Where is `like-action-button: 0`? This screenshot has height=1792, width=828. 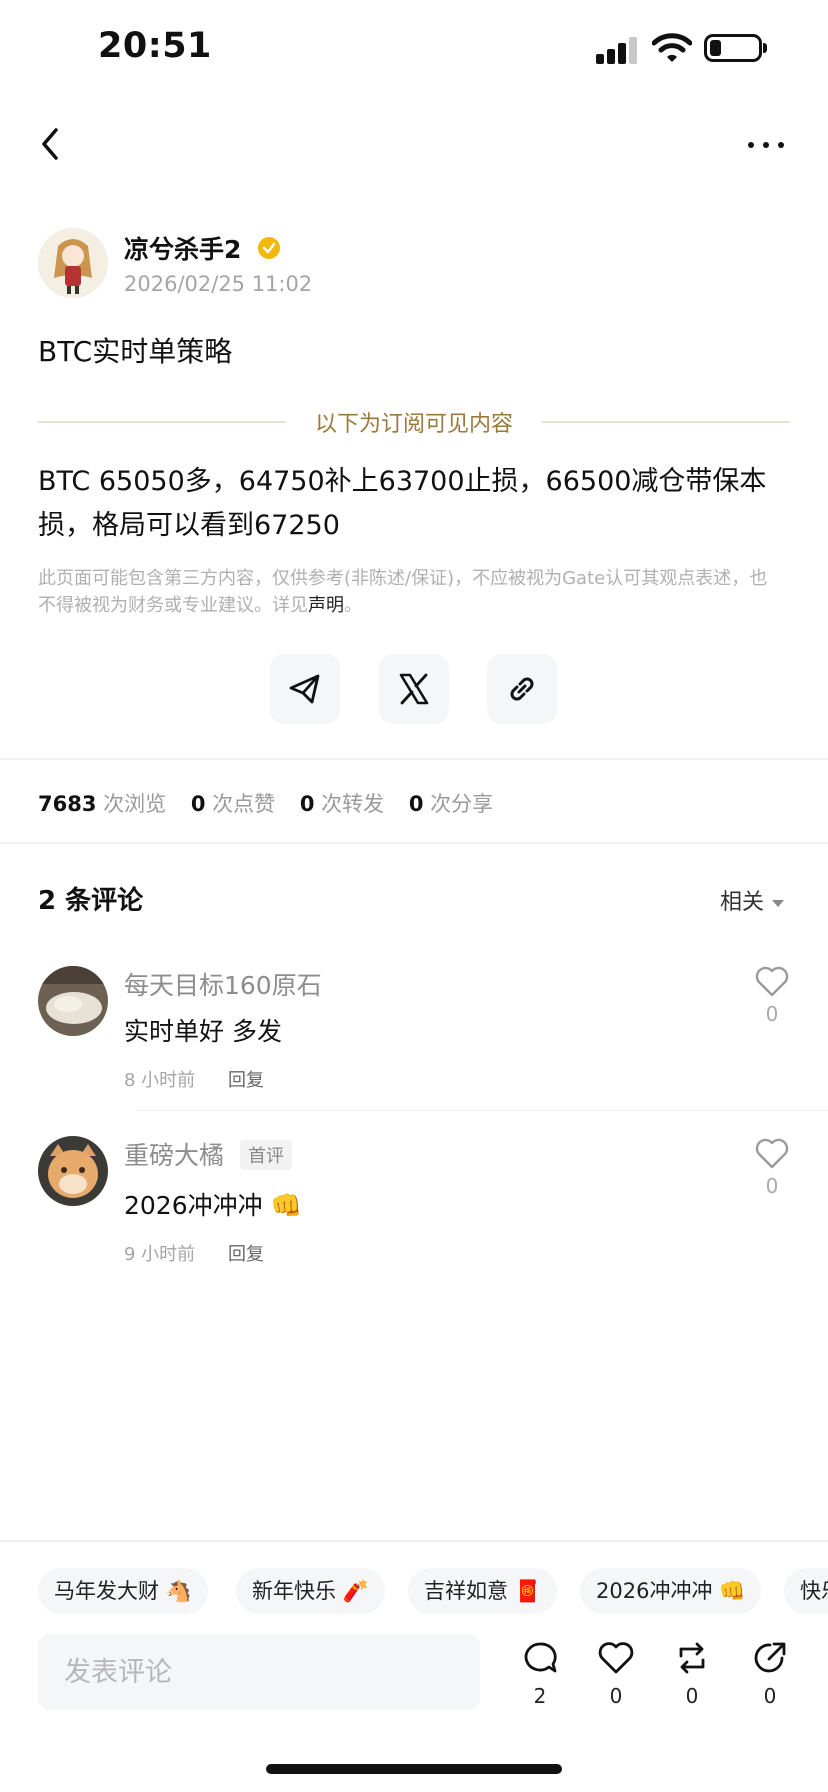 like-action-button: 0 is located at coordinates (616, 1677).